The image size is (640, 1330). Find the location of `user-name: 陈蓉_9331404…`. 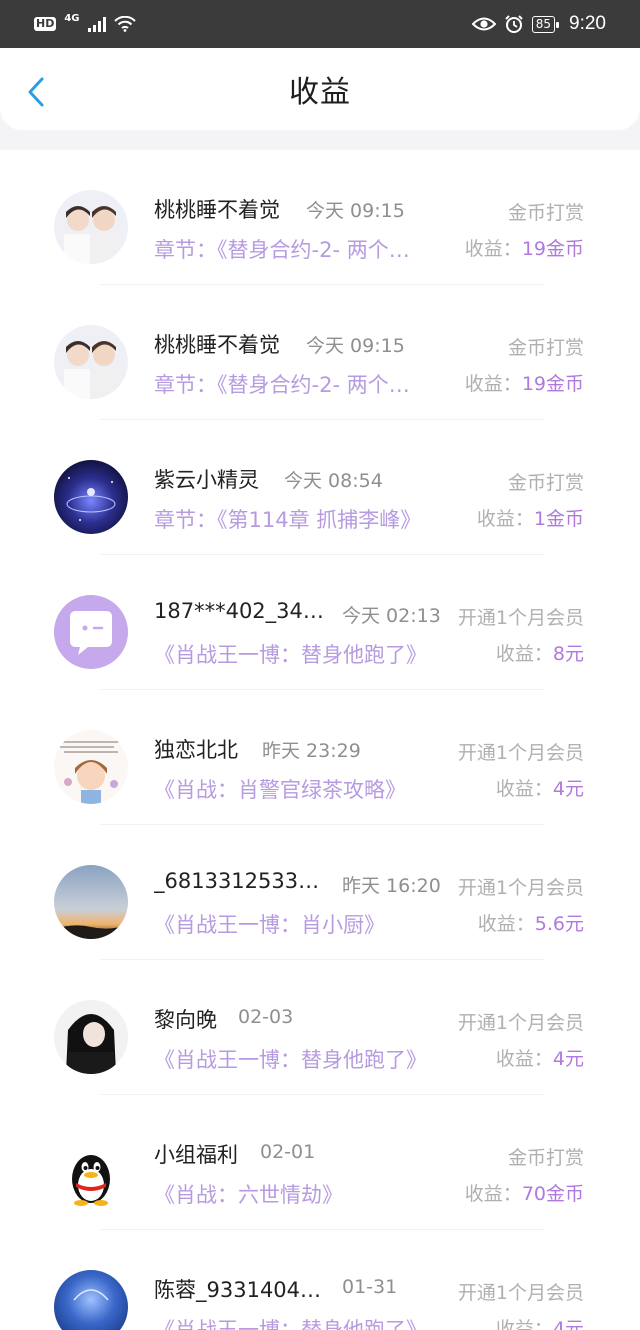

user-name: 陈蓉_9331404… is located at coordinates (238, 1290).